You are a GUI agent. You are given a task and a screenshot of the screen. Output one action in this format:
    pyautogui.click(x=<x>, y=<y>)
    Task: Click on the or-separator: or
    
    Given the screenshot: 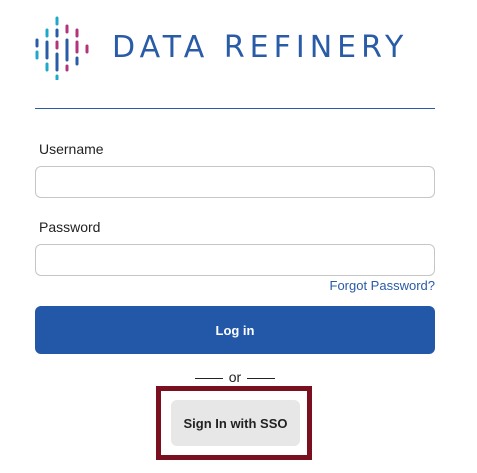 What is the action you would take?
    pyautogui.click(x=235, y=377)
    